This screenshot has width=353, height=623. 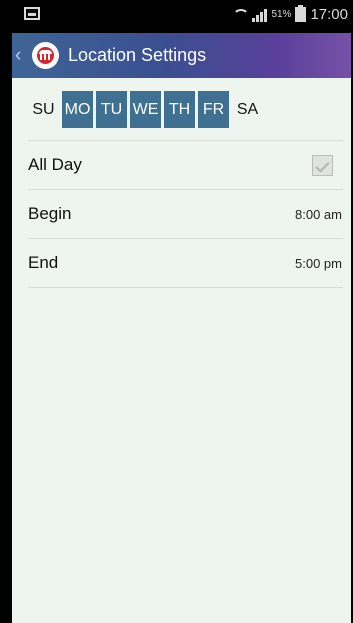 I want to click on day-toggle-we: WE, so click(x=145, y=109).